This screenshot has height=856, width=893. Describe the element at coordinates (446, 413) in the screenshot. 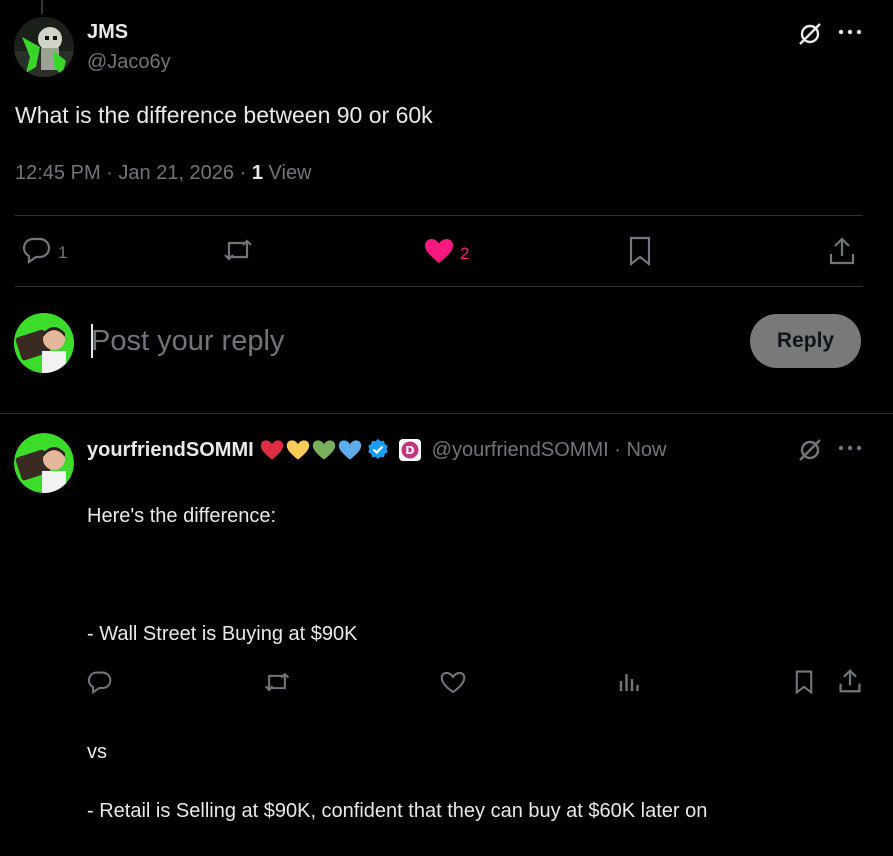

I see `section-divider` at that location.